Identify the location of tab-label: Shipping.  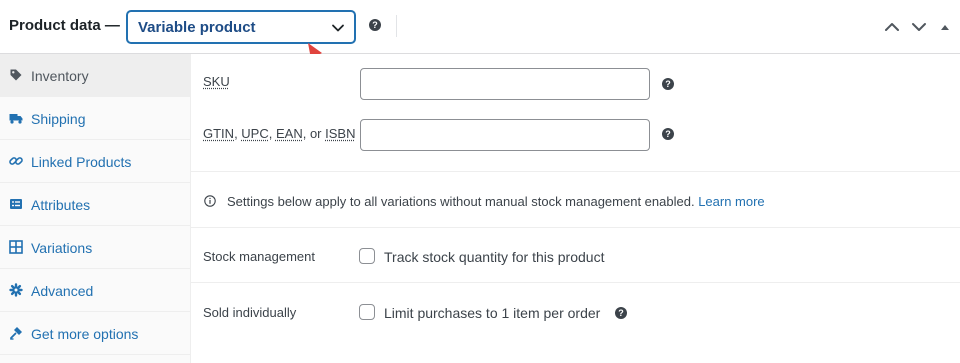
(58, 119).